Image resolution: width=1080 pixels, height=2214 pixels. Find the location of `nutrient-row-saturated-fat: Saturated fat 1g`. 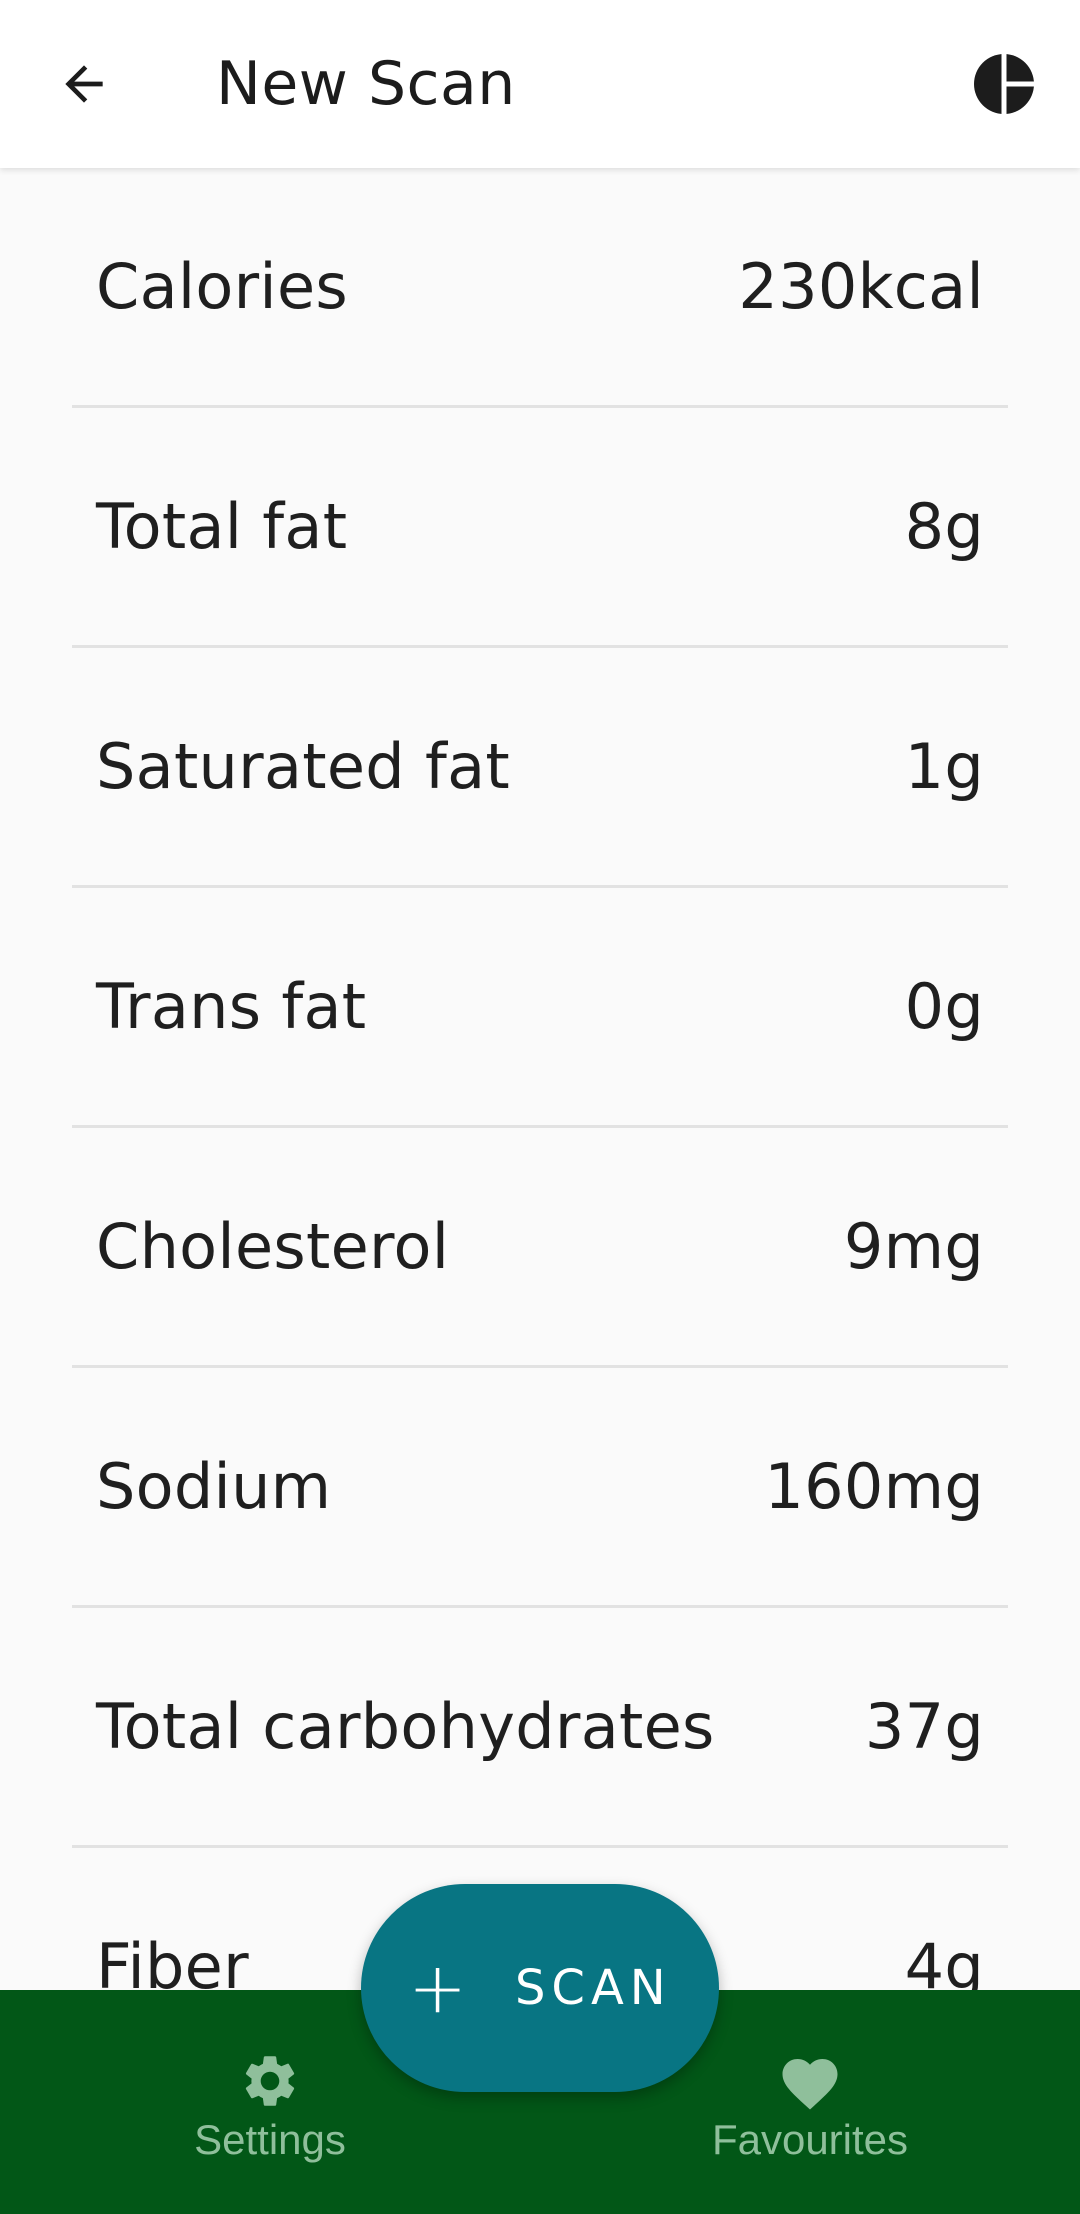

nutrient-row-saturated-fat: Saturated fat 1g is located at coordinates (540, 768).